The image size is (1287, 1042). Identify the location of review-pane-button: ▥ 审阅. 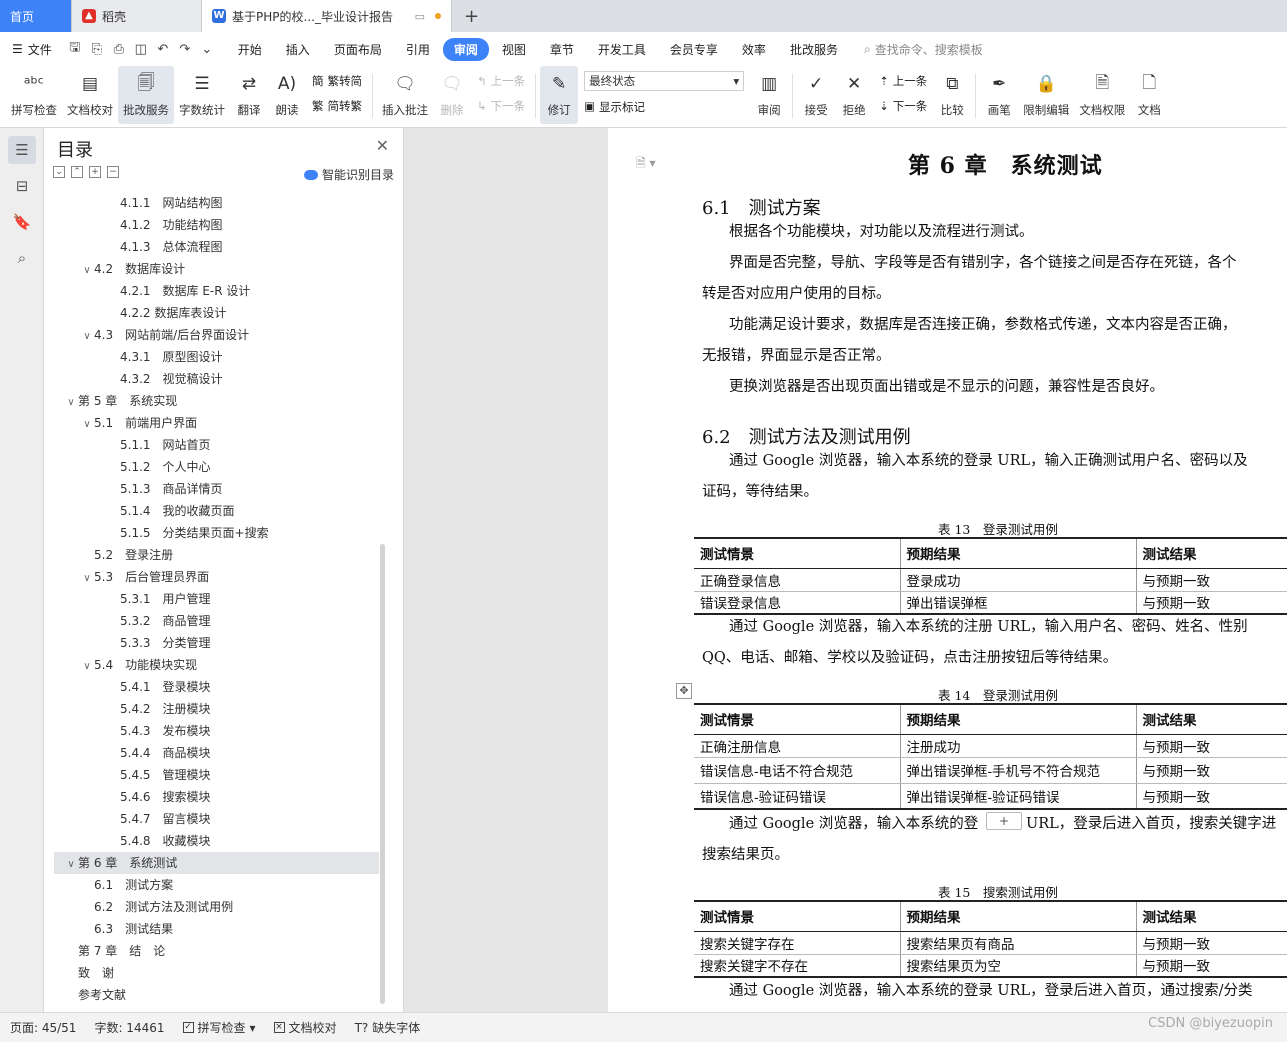
(769, 95).